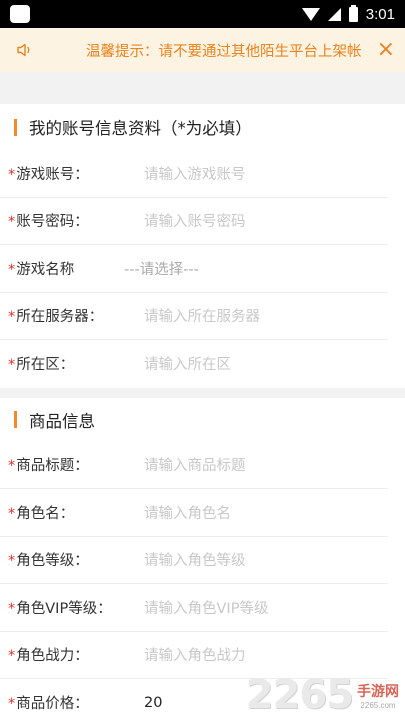 This screenshot has width=405, height=720. I want to click on server-row: *所在服务器： 请输入所在服务器, so click(194, 316).